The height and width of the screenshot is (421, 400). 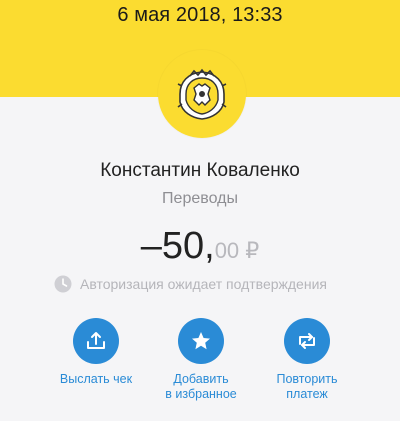 What do you see at coordinates (177, 246) in the screenshot?
I see `amount-main: –50,` at bounding box center [177, 246].